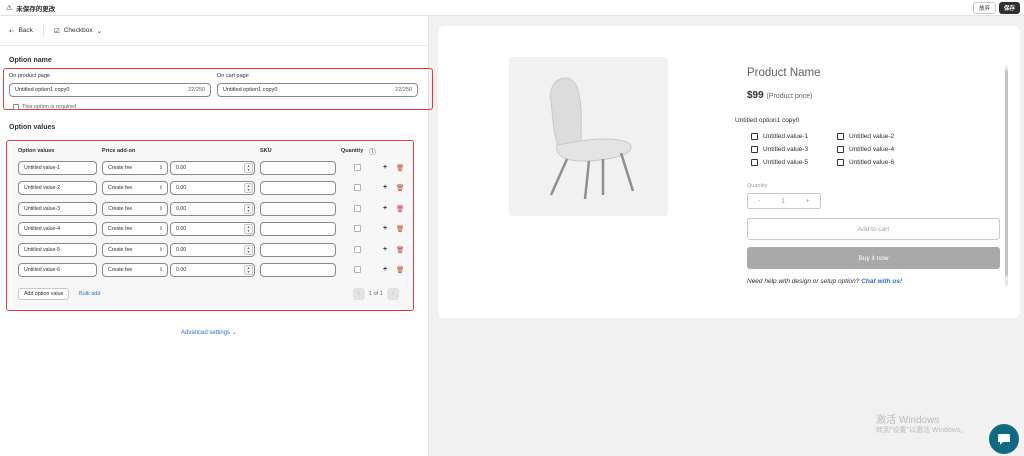 This screenshot has height=456, width=1024. I want to click on column-sku: SKU, so click(266, 151).